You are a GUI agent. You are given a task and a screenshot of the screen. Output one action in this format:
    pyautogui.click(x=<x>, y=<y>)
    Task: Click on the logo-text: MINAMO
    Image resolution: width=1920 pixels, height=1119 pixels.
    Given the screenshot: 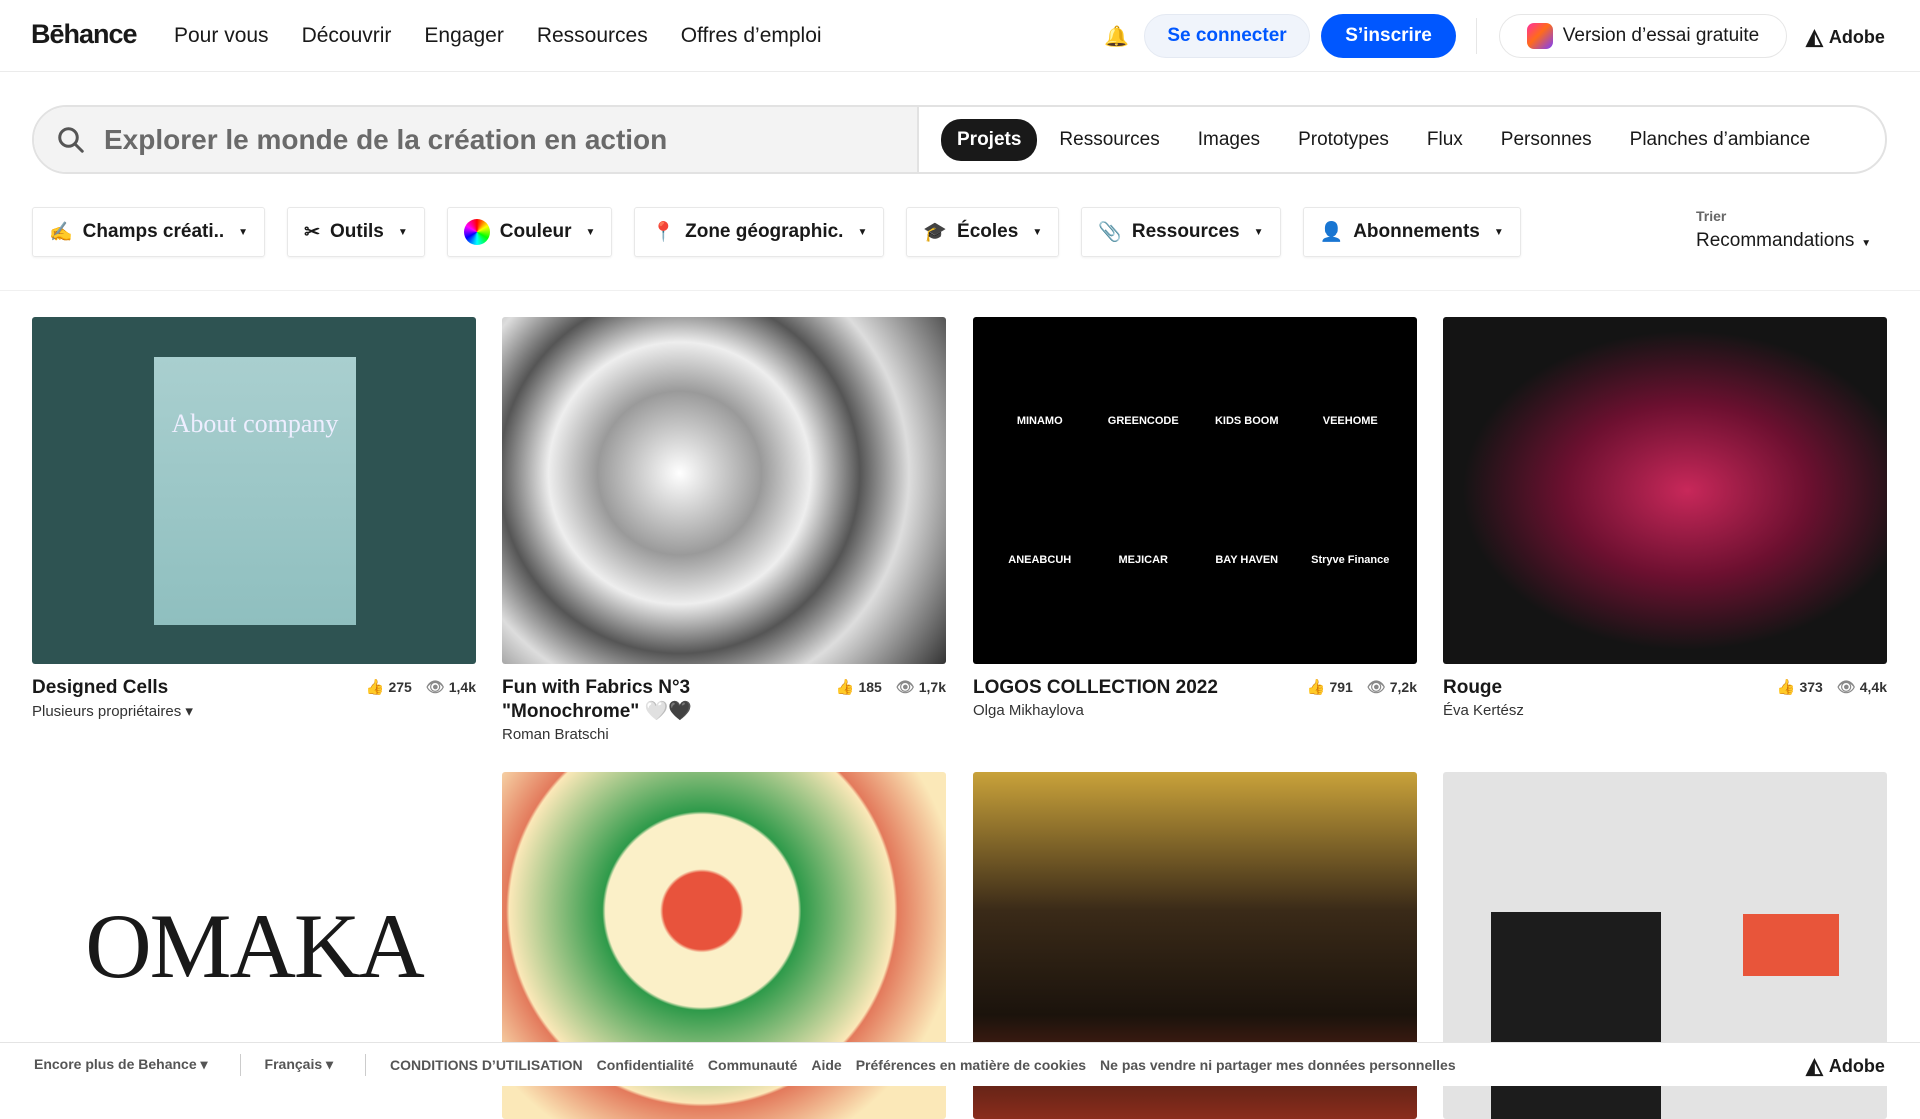 What is the action you would take?
    pyautogui.click(x=1039, y=421)
    